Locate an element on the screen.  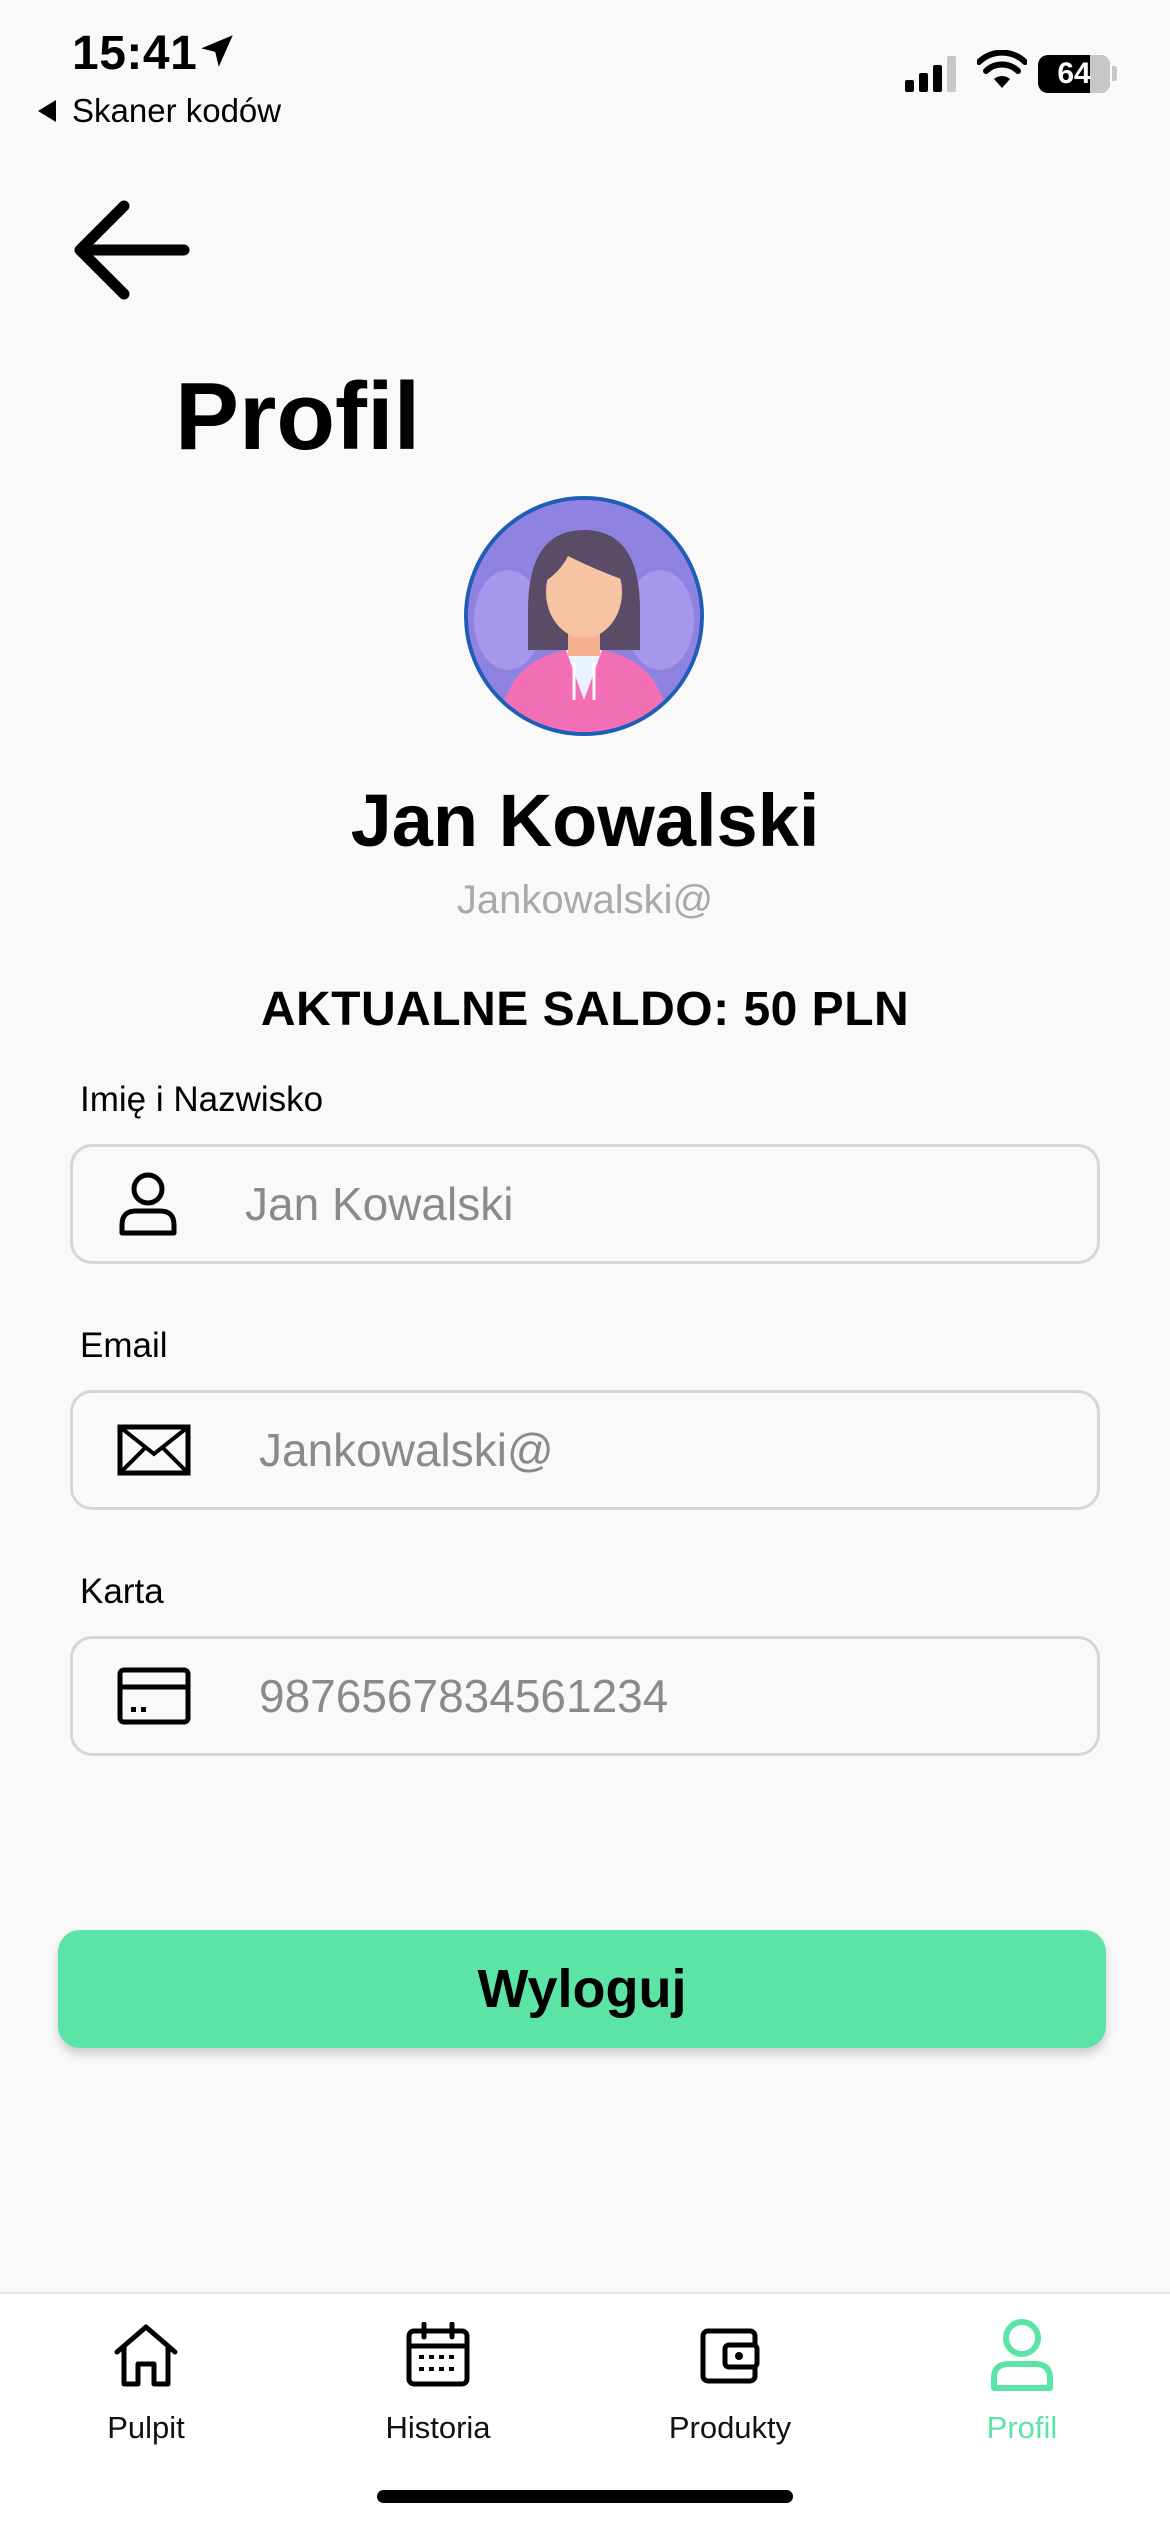
card-field is located at coordinates (585, 1696).